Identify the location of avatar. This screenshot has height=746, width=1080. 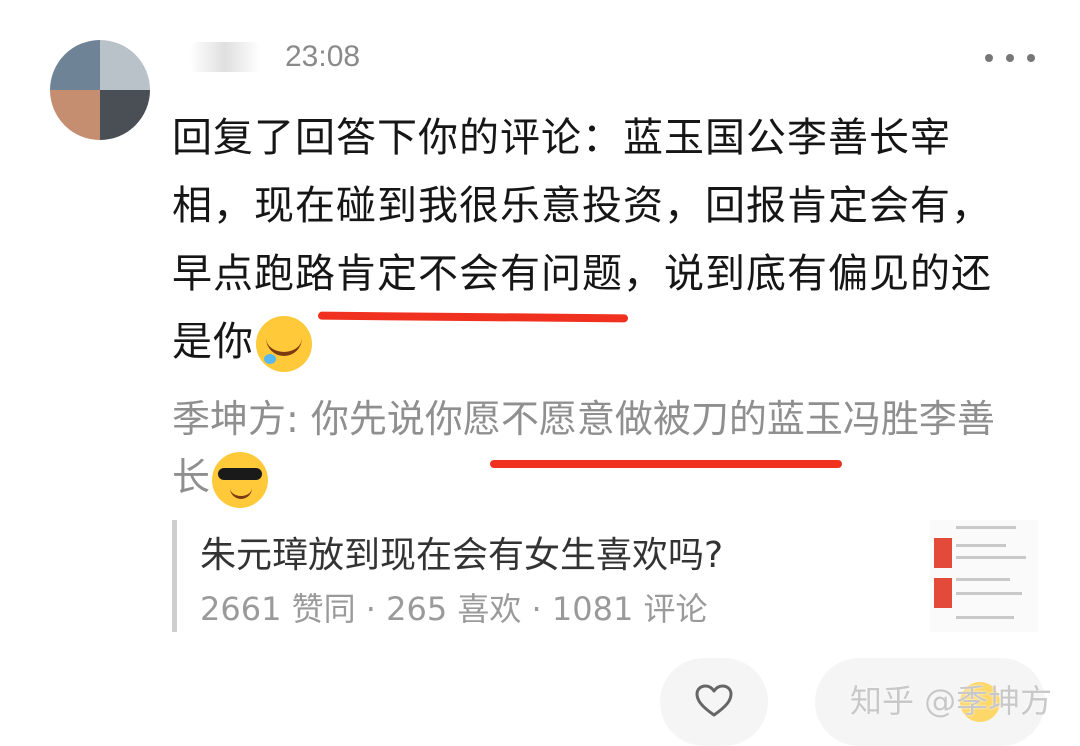
(100, 90).